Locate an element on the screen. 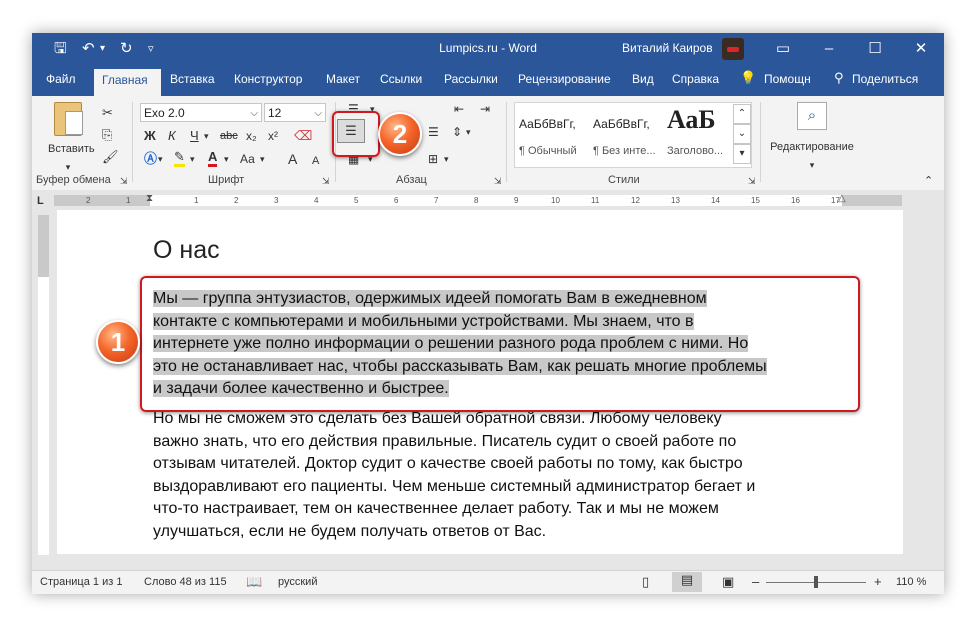 The width and height of the screenshot is (977, 626). avatar is located at coordinates (733, 49).